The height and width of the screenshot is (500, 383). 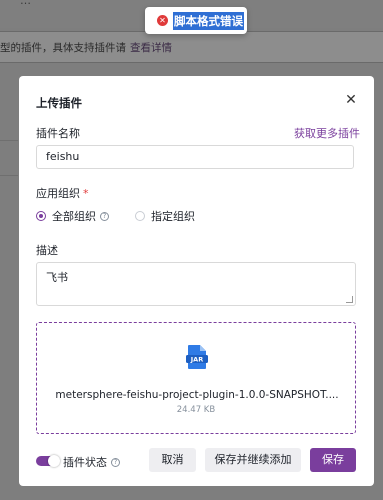 What do you see at coordinates (196, 360) in the screenshot?
I see `jar-icon-text: JAR` at bounding box center [196, 360].